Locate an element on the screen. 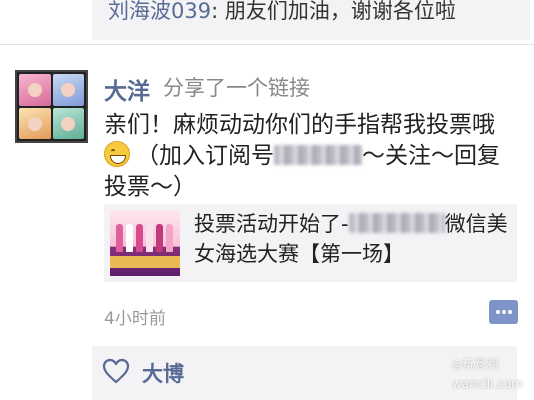 This screenshot has width=534, height=400. heart-icon is located at coordinates (116, 371).